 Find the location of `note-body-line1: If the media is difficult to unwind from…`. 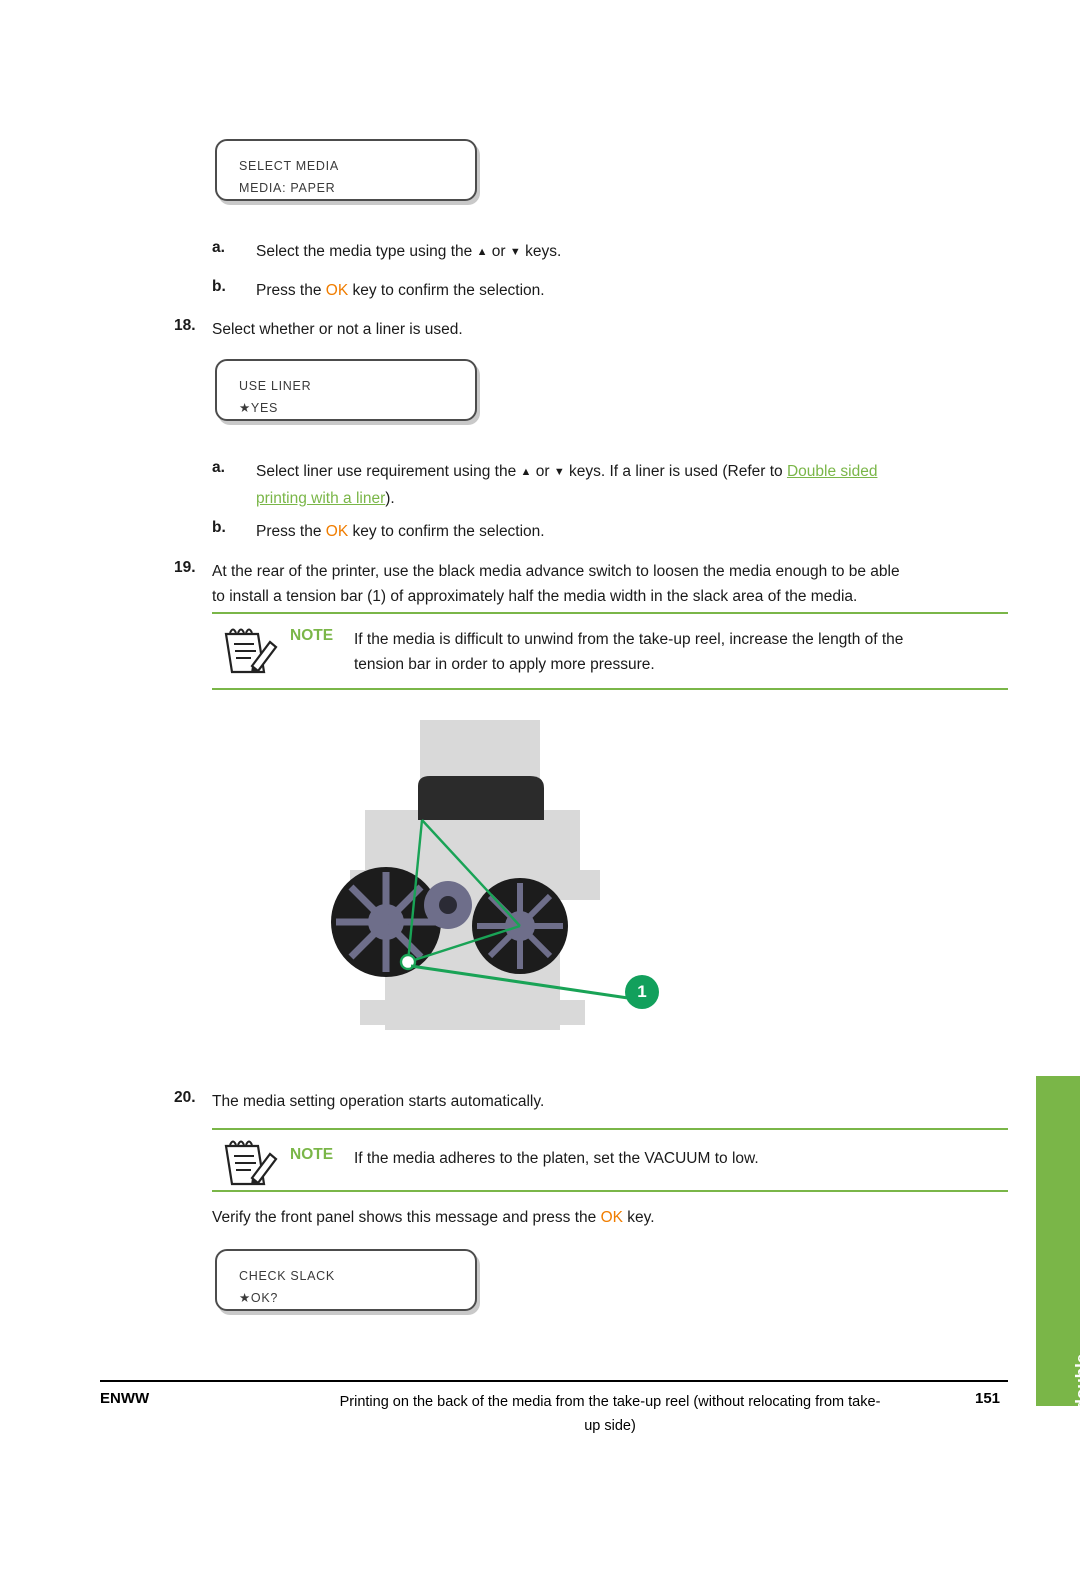

note-body-line1: If the media is difficult to unwind from… is located at coordinates (629, 639).